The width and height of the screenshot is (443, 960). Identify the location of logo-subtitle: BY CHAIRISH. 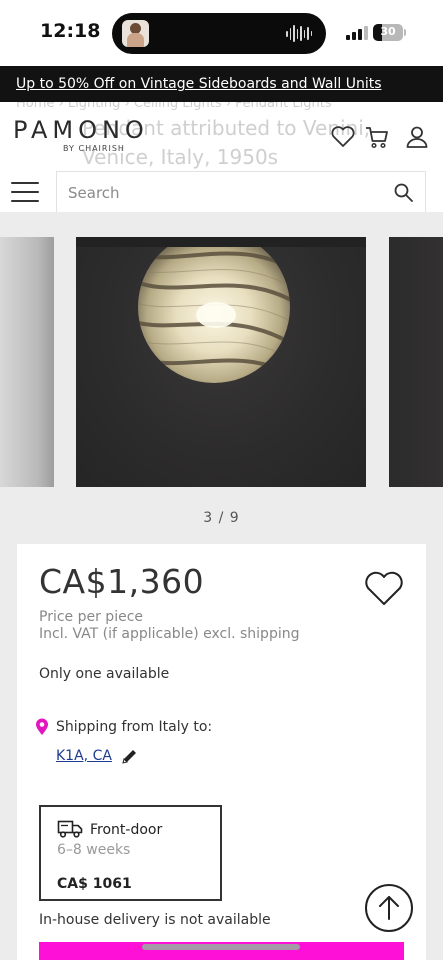
(94, 148).